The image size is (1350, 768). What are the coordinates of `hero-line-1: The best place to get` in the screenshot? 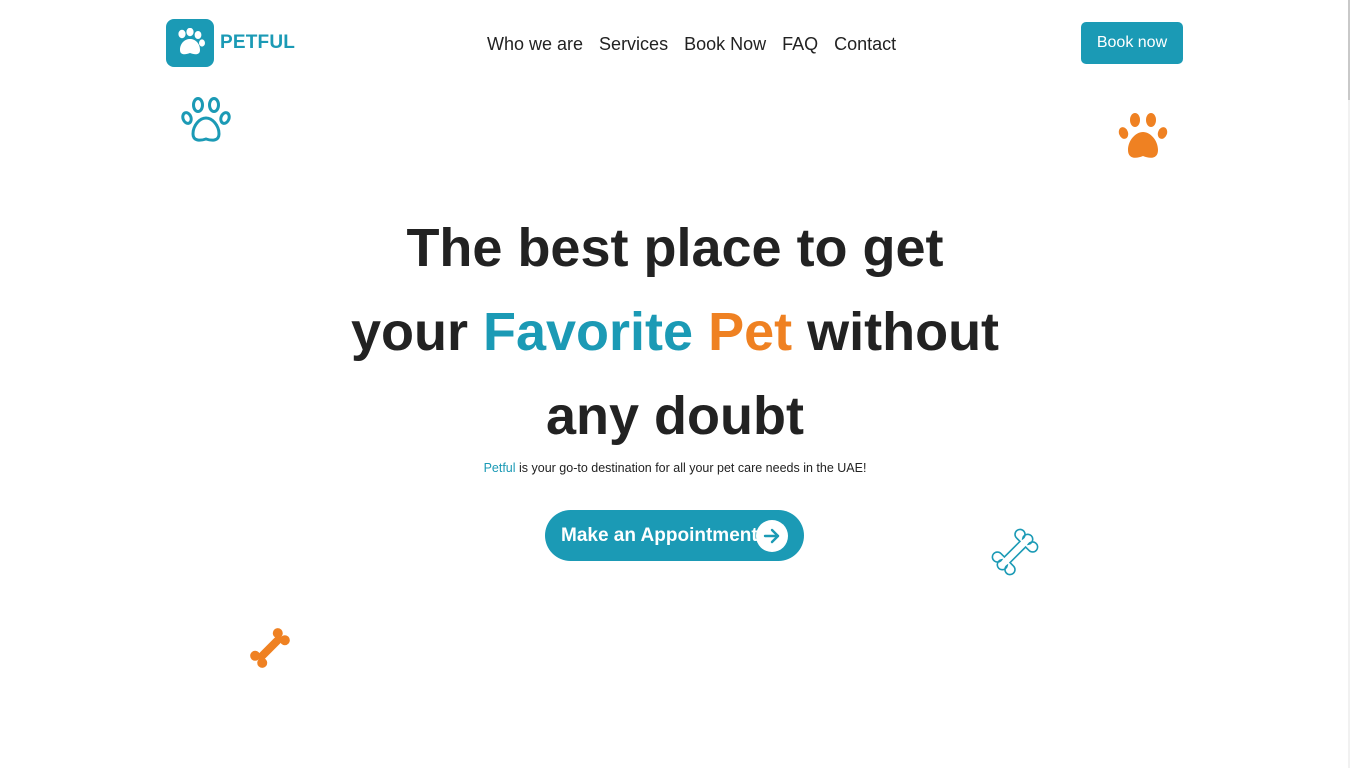 It's located at (675, 248).